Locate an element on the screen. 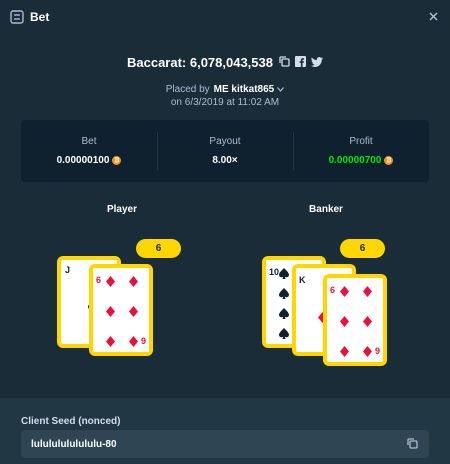  bet-date: on 6/3/2019 at 11:02 AM is located at coordinates (225, 102).